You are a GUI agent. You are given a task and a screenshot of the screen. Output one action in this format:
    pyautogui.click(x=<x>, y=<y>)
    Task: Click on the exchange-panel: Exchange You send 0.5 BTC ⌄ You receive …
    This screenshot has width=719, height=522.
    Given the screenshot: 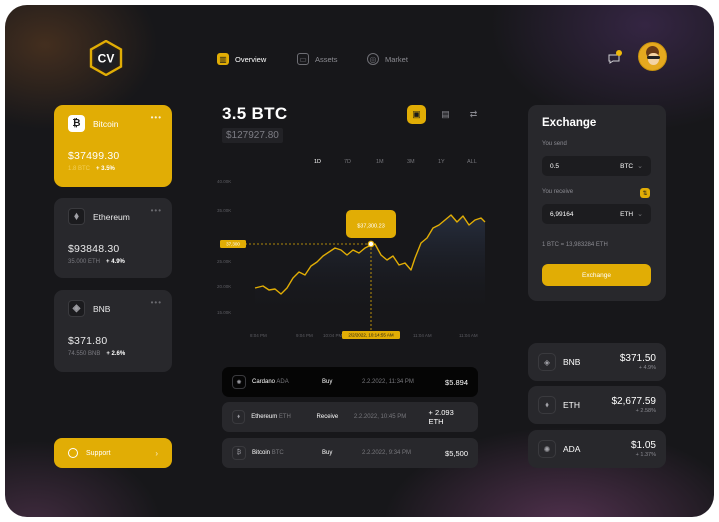 What is the action you would take?
    pyautogui.click(x=597, y=203)
    